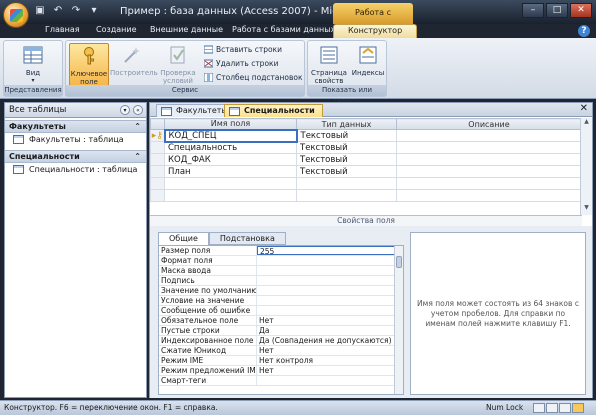  Describe the element at coordinates (584, 108) in the screenshot. I see `close-document-icon: ✕` at that location.